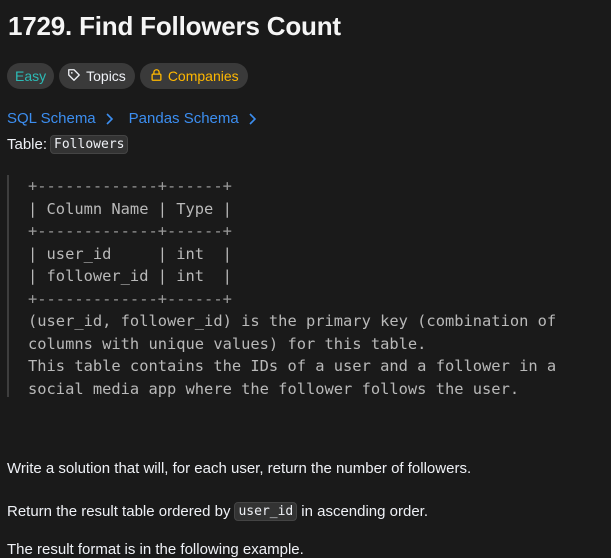 This screenshot has width=611, height=558. I want to click on topics-button: Topics, so click(97, 76).